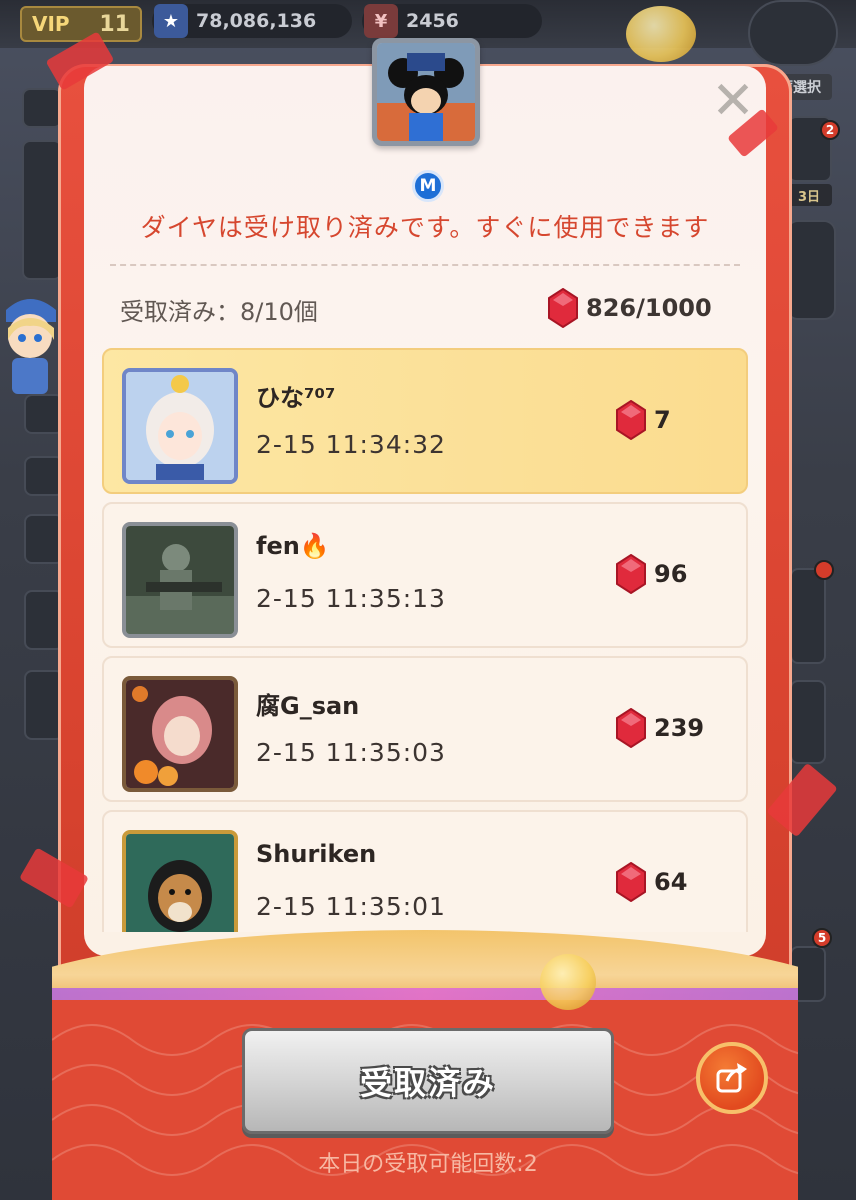 The height and width of the screenshot is (1200, 856). I want to click on gift-badge: 2, so click(830, 130).